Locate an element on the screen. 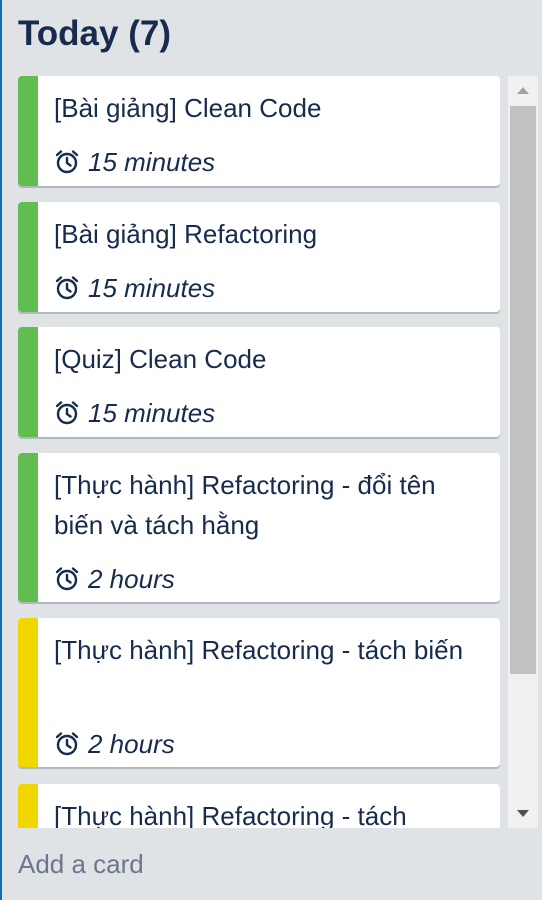 This screenshot has width=542, height=900. scrollbar-thumb is located at coordinates (523, 390).